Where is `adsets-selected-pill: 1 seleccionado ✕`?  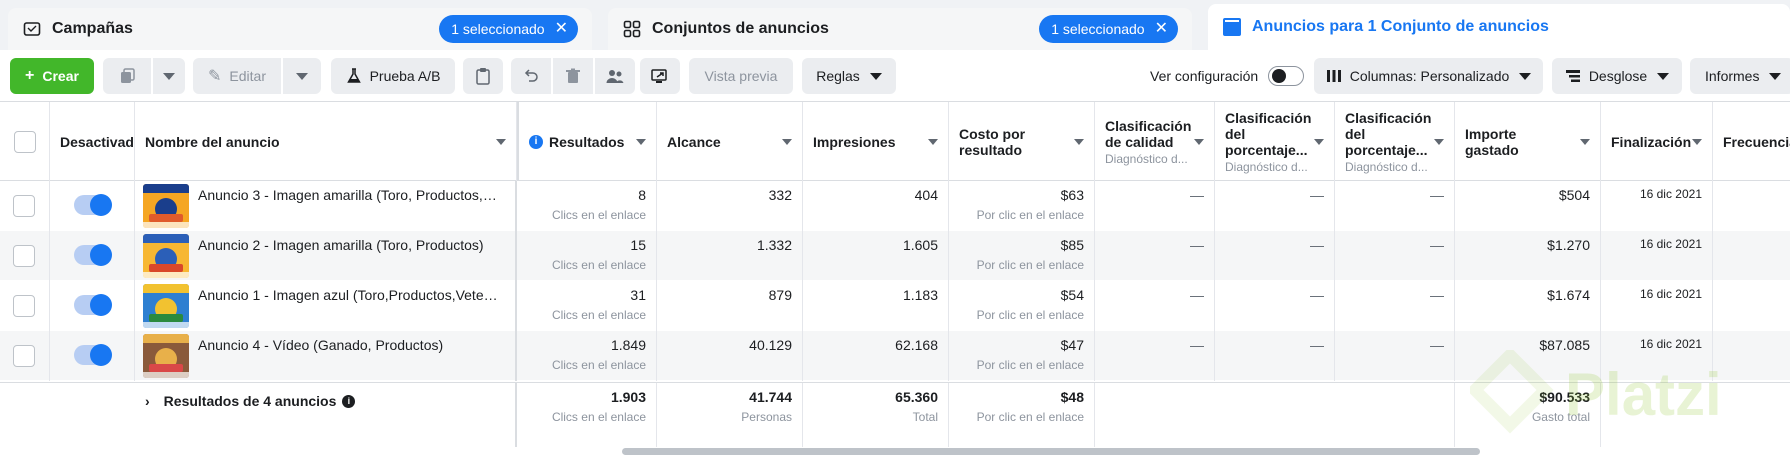
adsets-selected-pill: 1 seleccionado ✕ is located at coordinates (1108, 29).